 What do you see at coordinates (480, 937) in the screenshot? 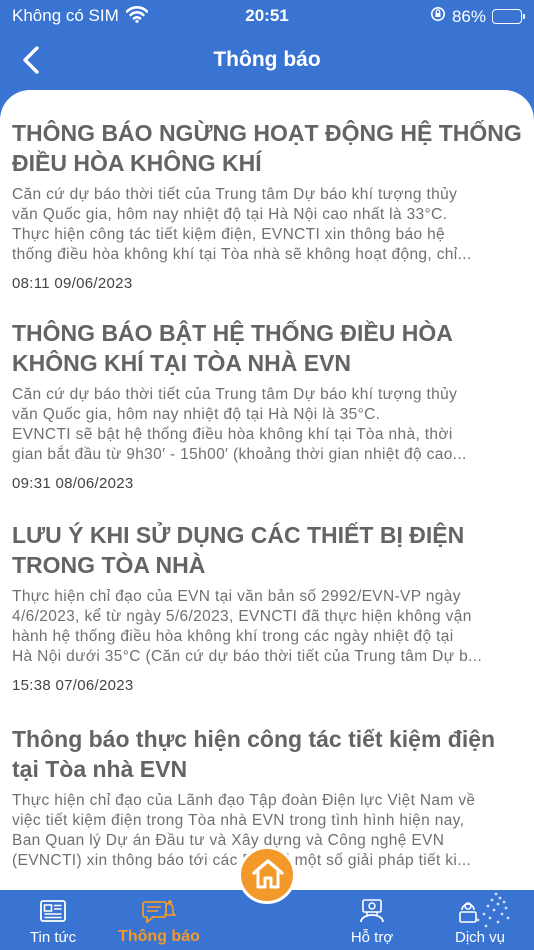
I see `nav-label-services: Dịch vụ` at bounding box center [480, 937].